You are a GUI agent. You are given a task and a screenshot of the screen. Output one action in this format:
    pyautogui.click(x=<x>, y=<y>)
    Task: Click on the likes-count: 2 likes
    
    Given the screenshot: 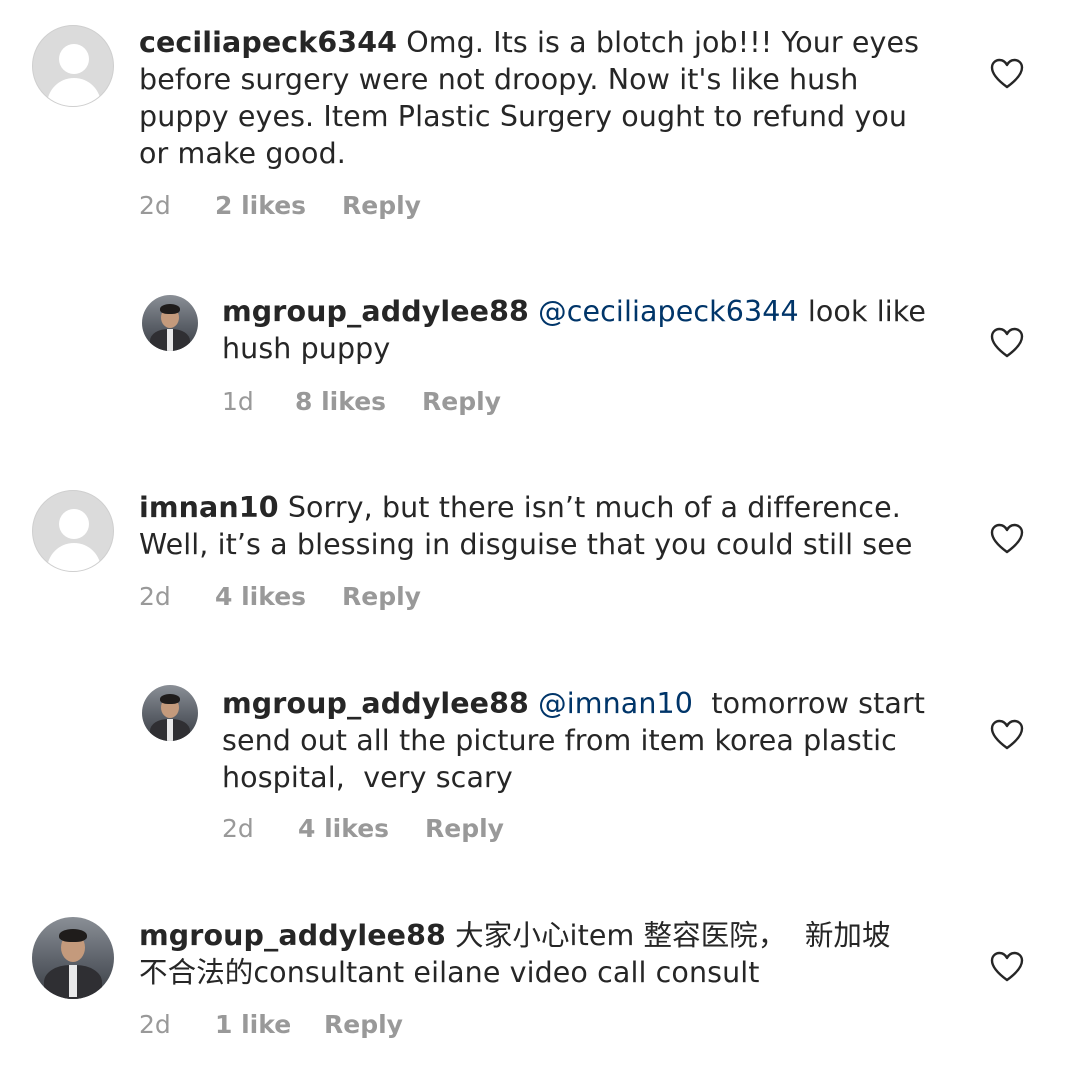 What is the action you would take?
    pyautogui.click(x=260, y=206)
    